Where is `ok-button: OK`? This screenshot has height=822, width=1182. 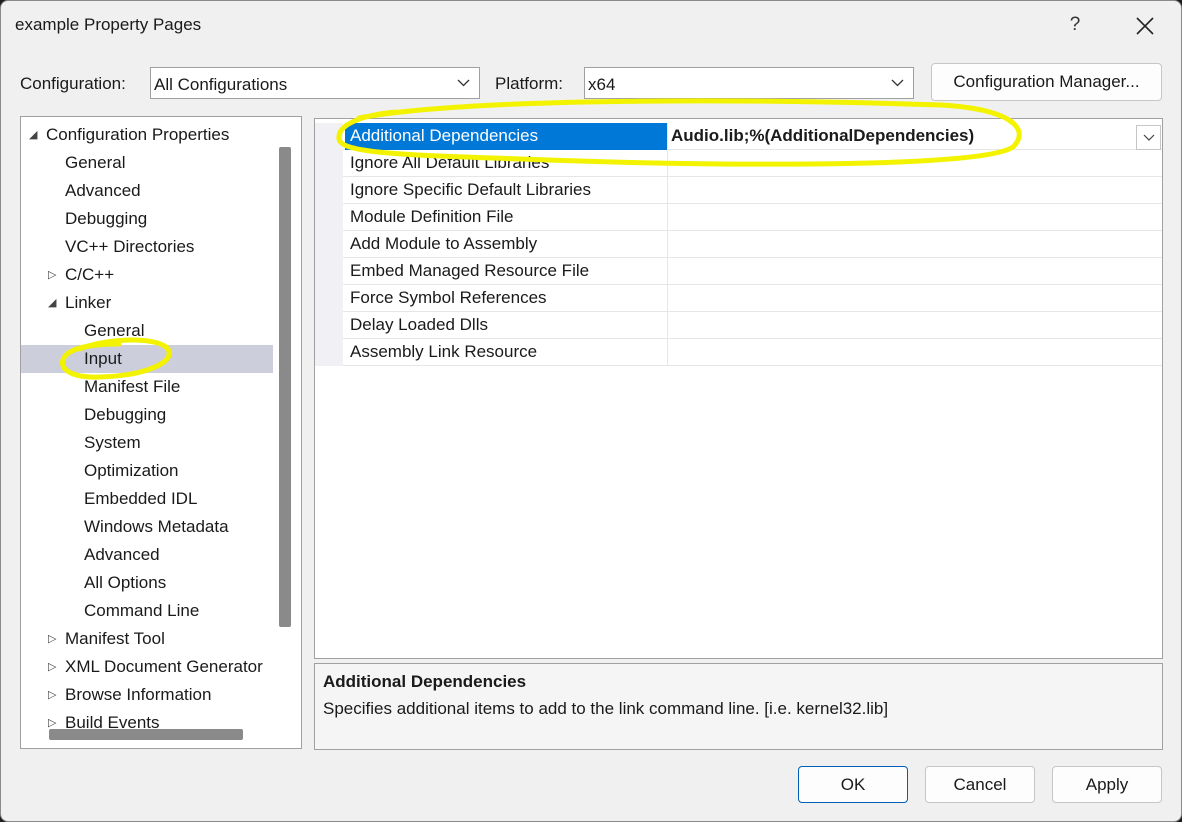 ok-button: OK is located at coordinates (853, 784).